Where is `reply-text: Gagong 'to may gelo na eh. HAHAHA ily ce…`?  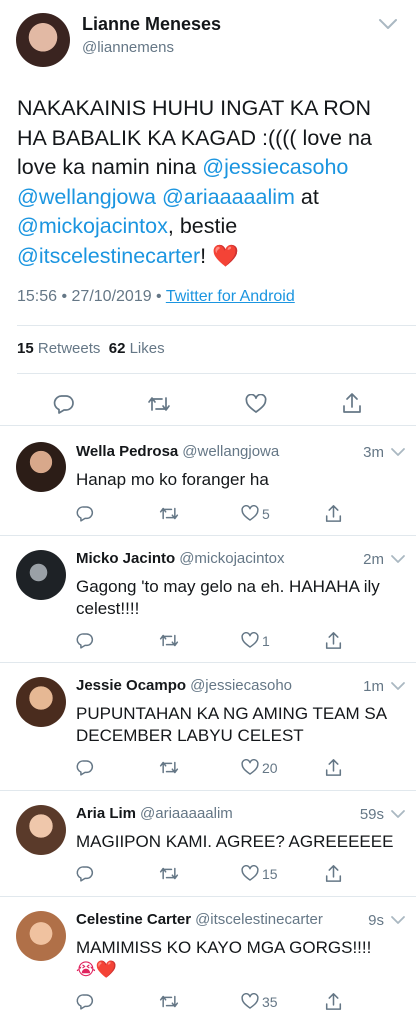
reply-text: Gagong 'to may gelo na eh. HAHAHA ily ce… is located at coordinates (228, 597).